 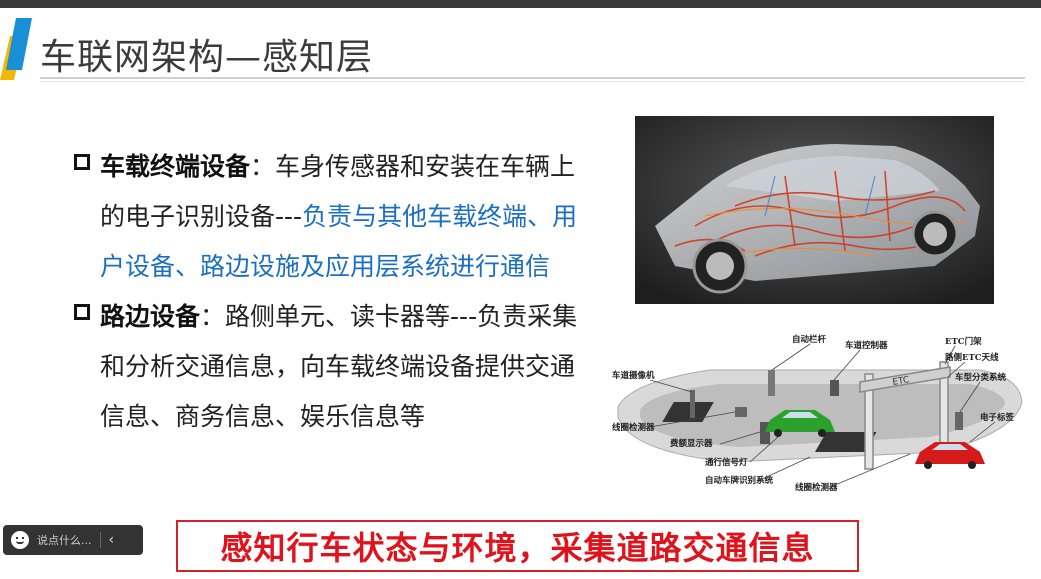 What do you see at coordinates (532, 78) in the screenshot?
I see `title-divider` at bounding box center [532, 78].